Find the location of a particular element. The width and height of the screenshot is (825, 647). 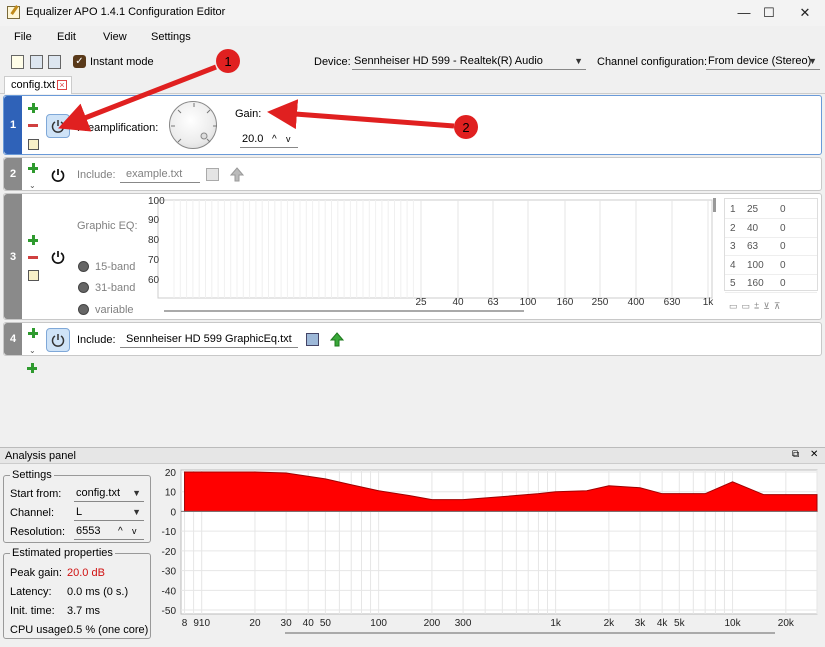

eq-table-row: 3 63 0 is located at coordinates (771, 247).